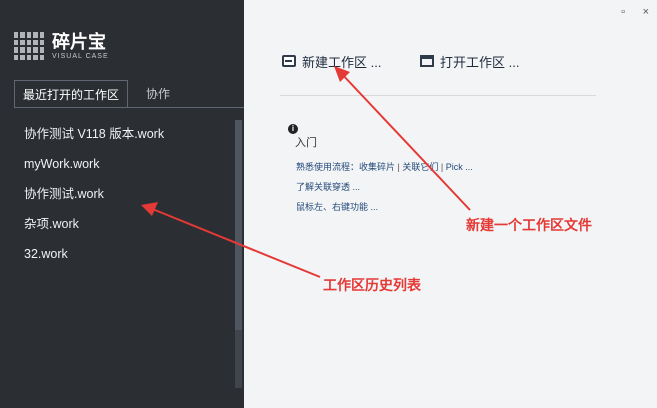  What do you see at coordinates (293, 129) in the screenshot?
I see `info-icon: i` at bounding box center [293, 129].